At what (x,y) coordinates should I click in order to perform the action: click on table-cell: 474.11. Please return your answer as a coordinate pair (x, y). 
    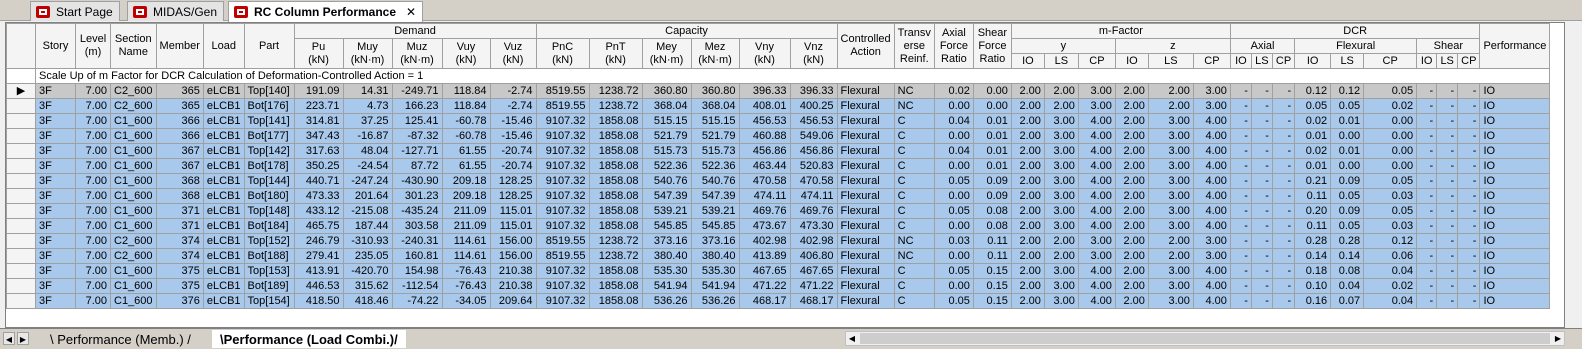
    Looking at the image, I should click on (764, 196).